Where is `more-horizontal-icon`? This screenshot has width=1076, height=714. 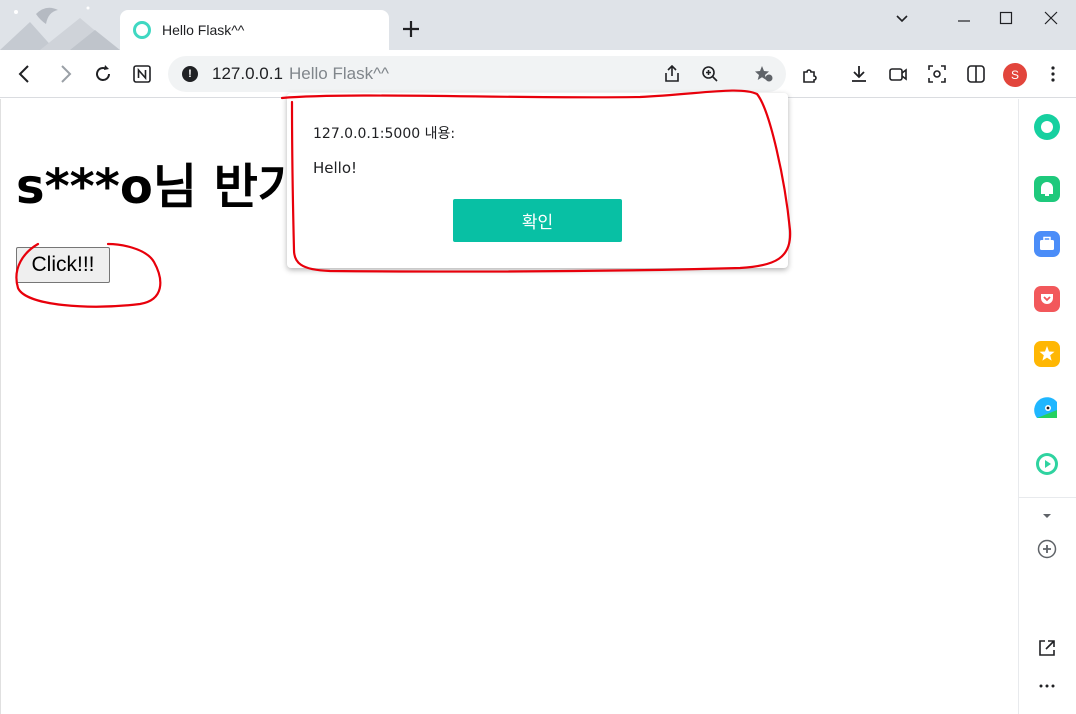
more-horizontal-icon is located at coordinates (1047, 686).